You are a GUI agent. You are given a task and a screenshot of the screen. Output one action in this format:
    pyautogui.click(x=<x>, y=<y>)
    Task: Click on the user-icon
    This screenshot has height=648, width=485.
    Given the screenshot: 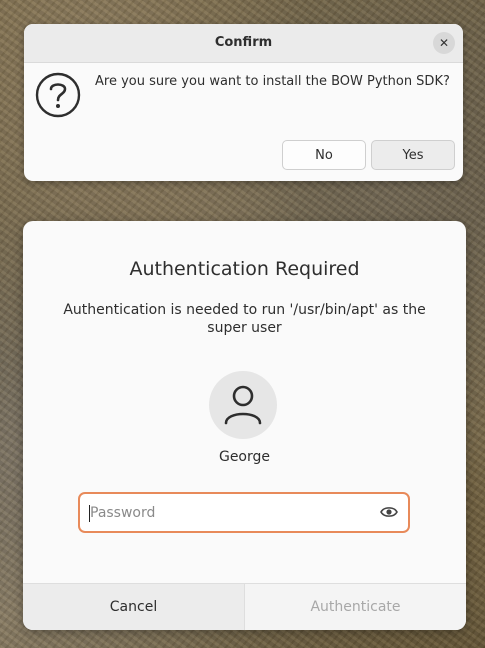 What is the action you would take?
    pyautogui.click(x=243, y=405)
    